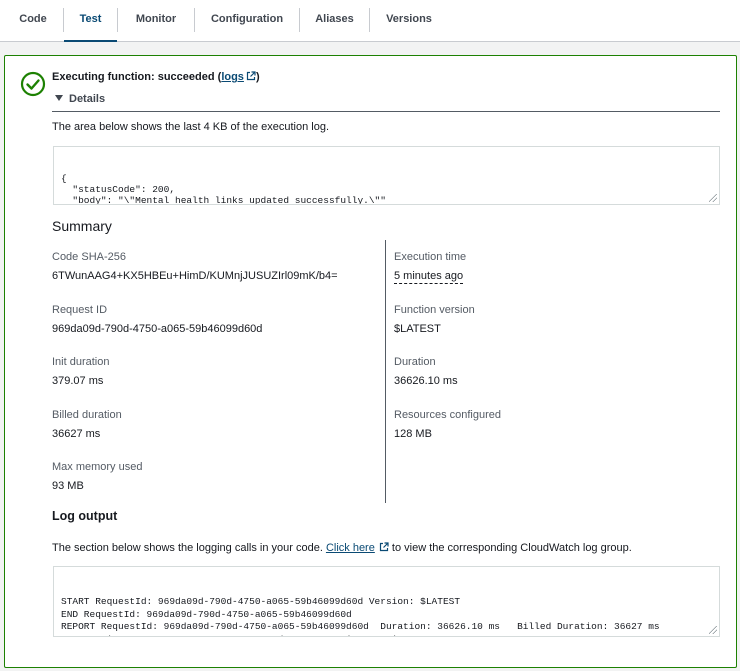  What do you see at coordinates (413, 434) in the screenshot?
I see `resources-configured-value: 128 MB` at bounding box center [413, 434].